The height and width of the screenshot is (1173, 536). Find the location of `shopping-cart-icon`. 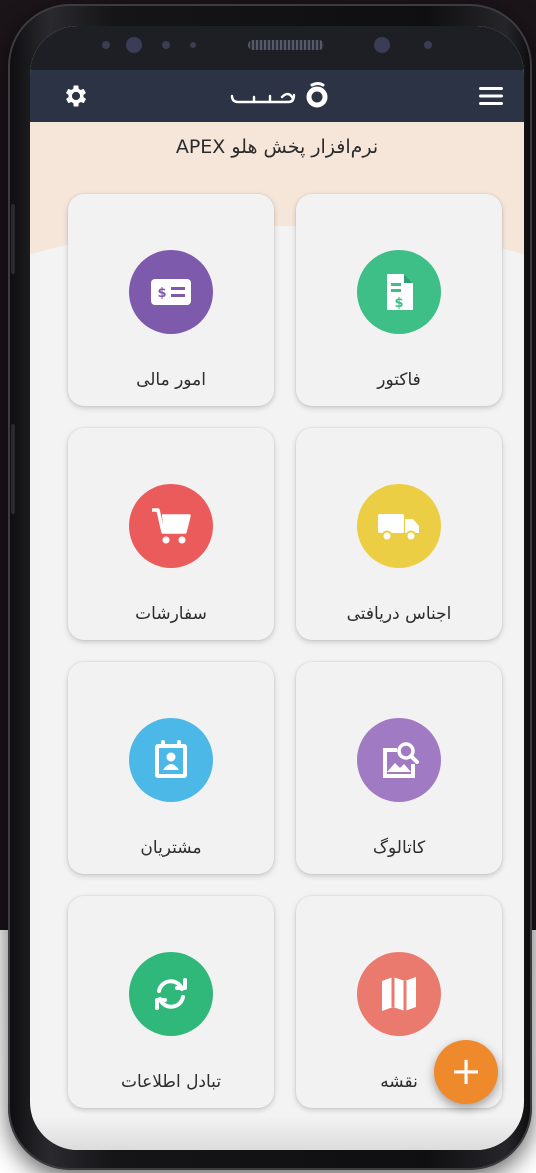

shopping-cart-icon is located at coordinates (171, 526).